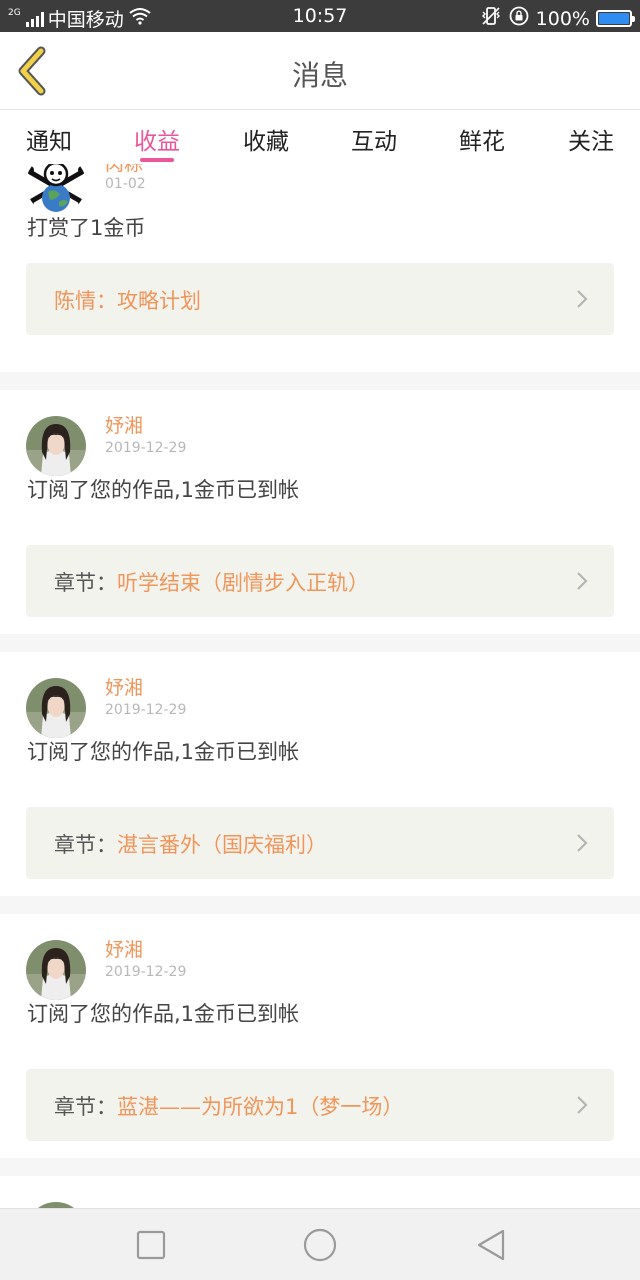 The height and width of the screenshot is (1280, 640). Describe the element at coordinates (320, 16) in the screenshot. I see `status-bar: 2G 中国移动 10:57 100%` at that location.